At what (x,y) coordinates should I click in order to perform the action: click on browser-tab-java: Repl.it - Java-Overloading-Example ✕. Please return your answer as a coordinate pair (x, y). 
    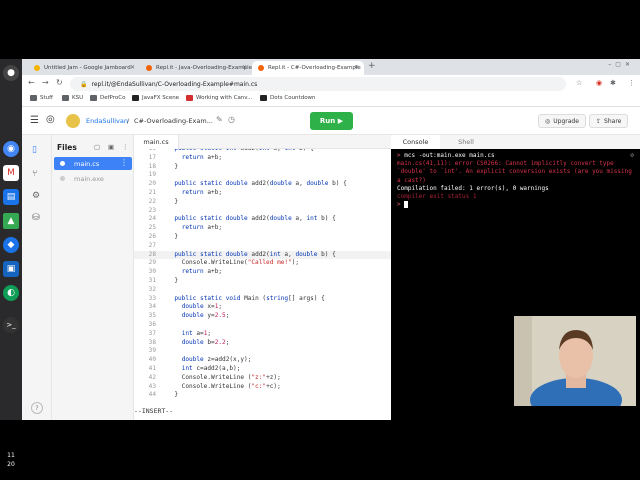
    Looking at the image, I should click on (196, 68).